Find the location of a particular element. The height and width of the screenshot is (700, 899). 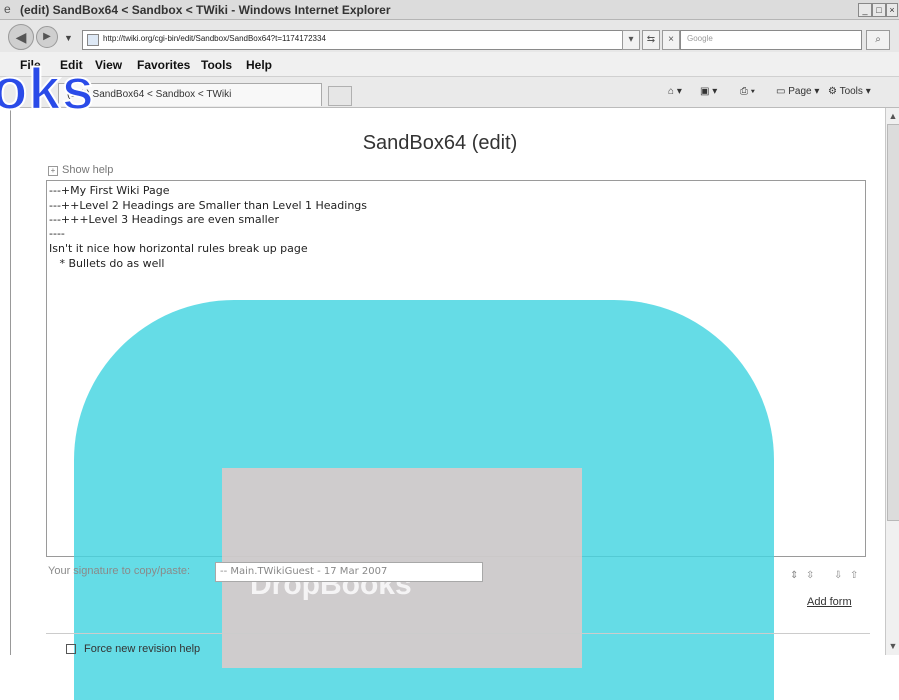

tab-edit-sandbox: (edit) SandBox64 < Sandbox < TWiki is located at coordinates (190, 94).